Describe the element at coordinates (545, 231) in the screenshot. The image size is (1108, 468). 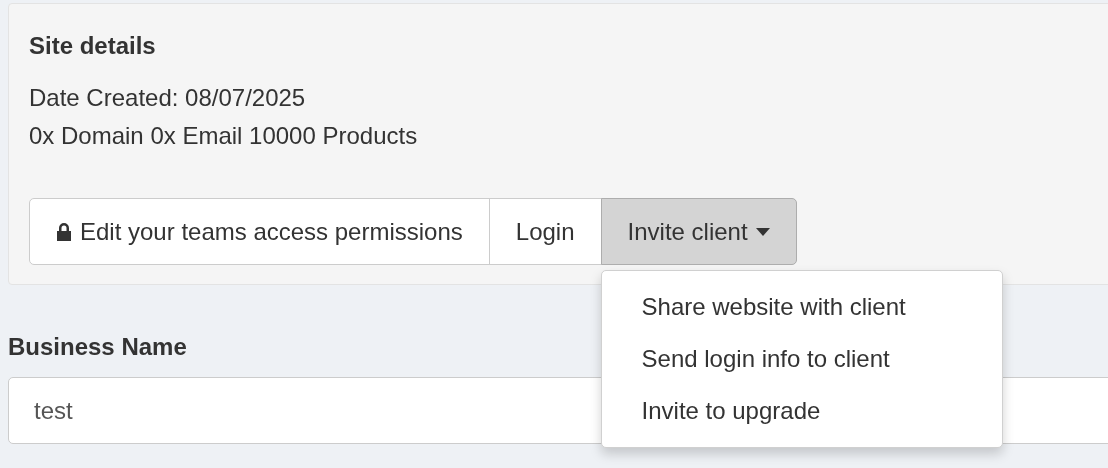
I see `login-button: Login` at that location.